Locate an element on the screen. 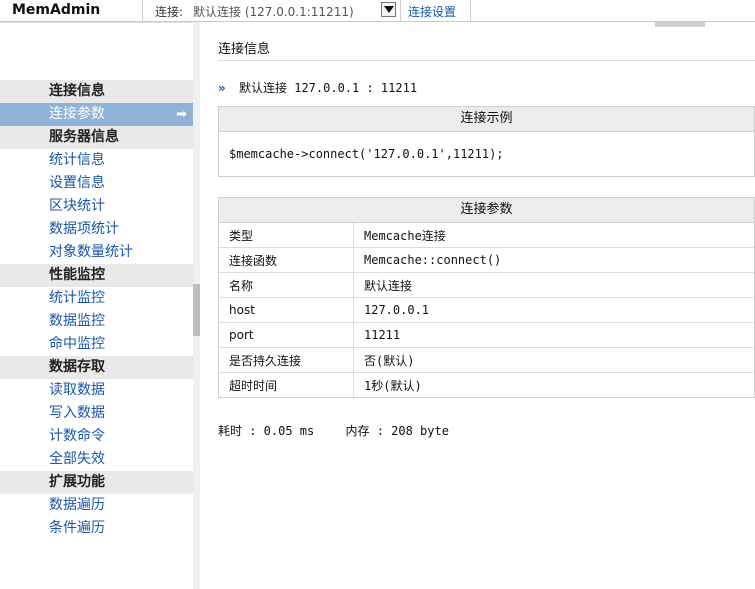 The width and height of the screenshot is (755, 589). sidebar-item-label: 对象数量统计 is located at coordinates (91, 252).